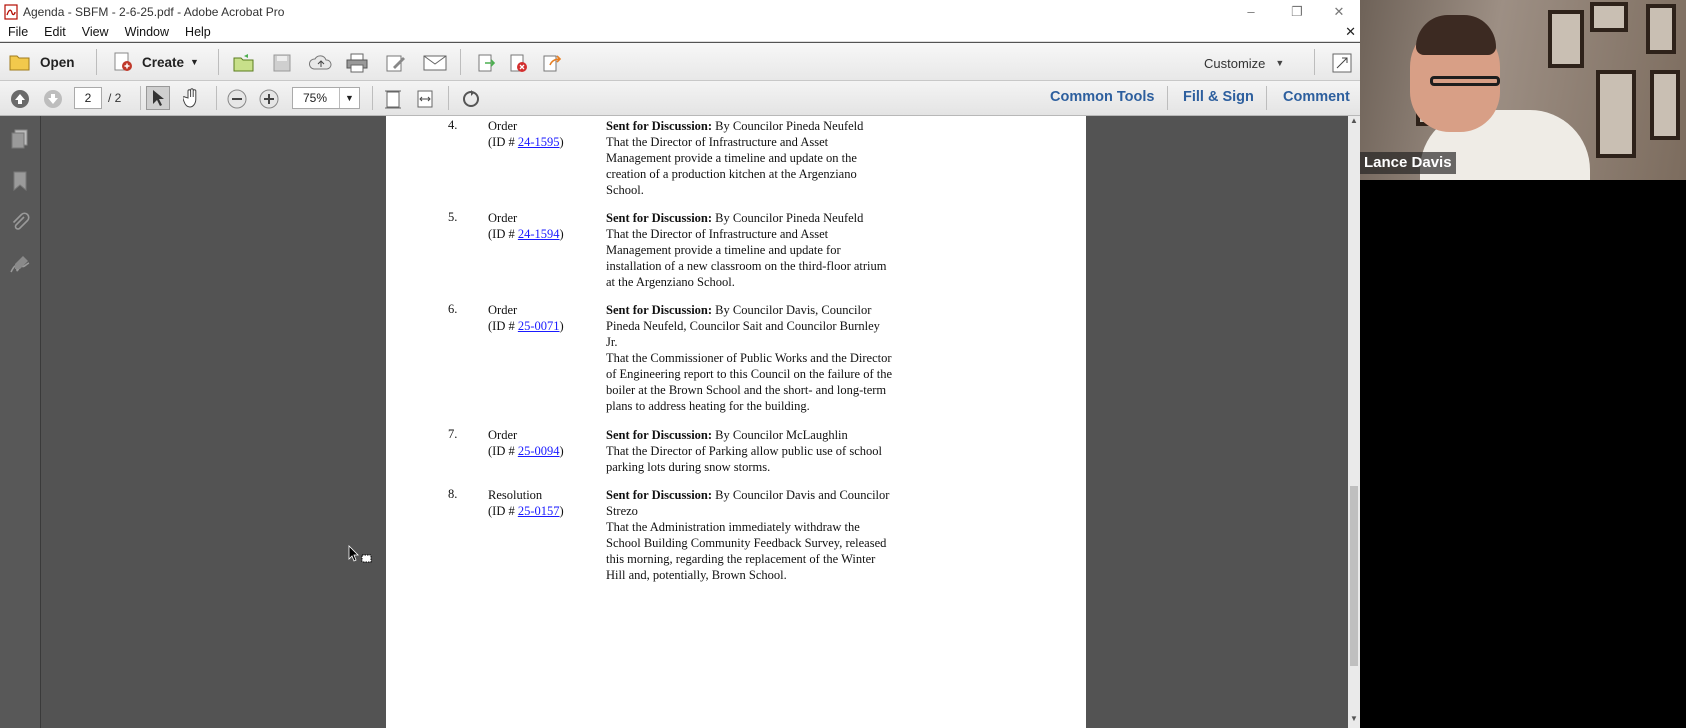 Image resolution: width=1686 pixels, height=728 pixels. What do you see at coordinates (1102, 97) in the screenshot?
I see `common-tools-tab: Common Tools` at bounding box center [1102, 97].